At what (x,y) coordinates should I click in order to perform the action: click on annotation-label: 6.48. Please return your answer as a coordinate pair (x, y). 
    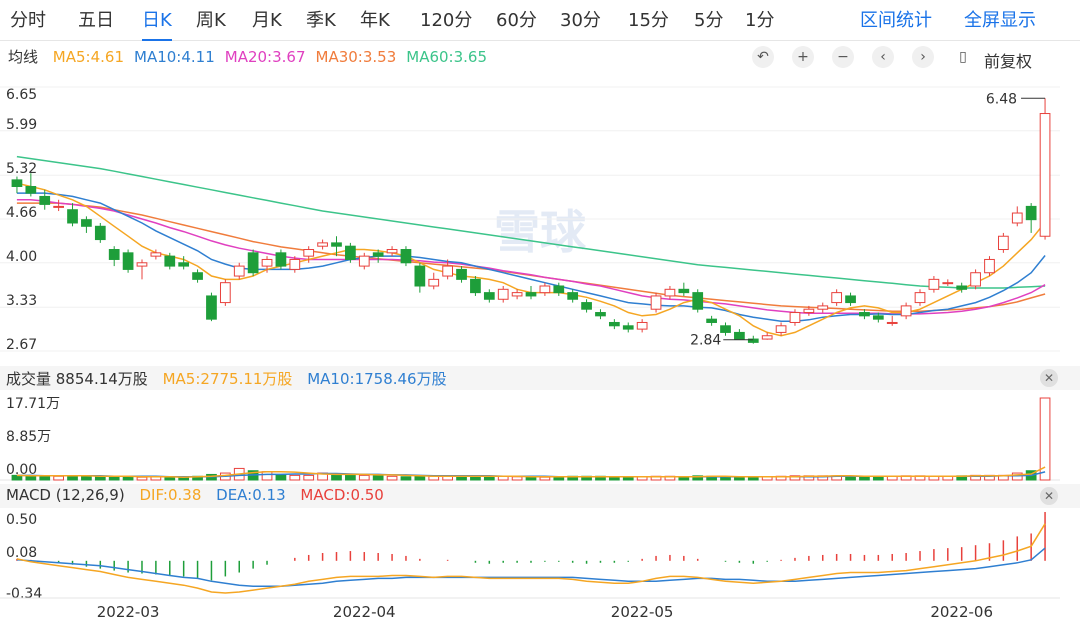
    Looking at the image, I should click on (1001, 99).